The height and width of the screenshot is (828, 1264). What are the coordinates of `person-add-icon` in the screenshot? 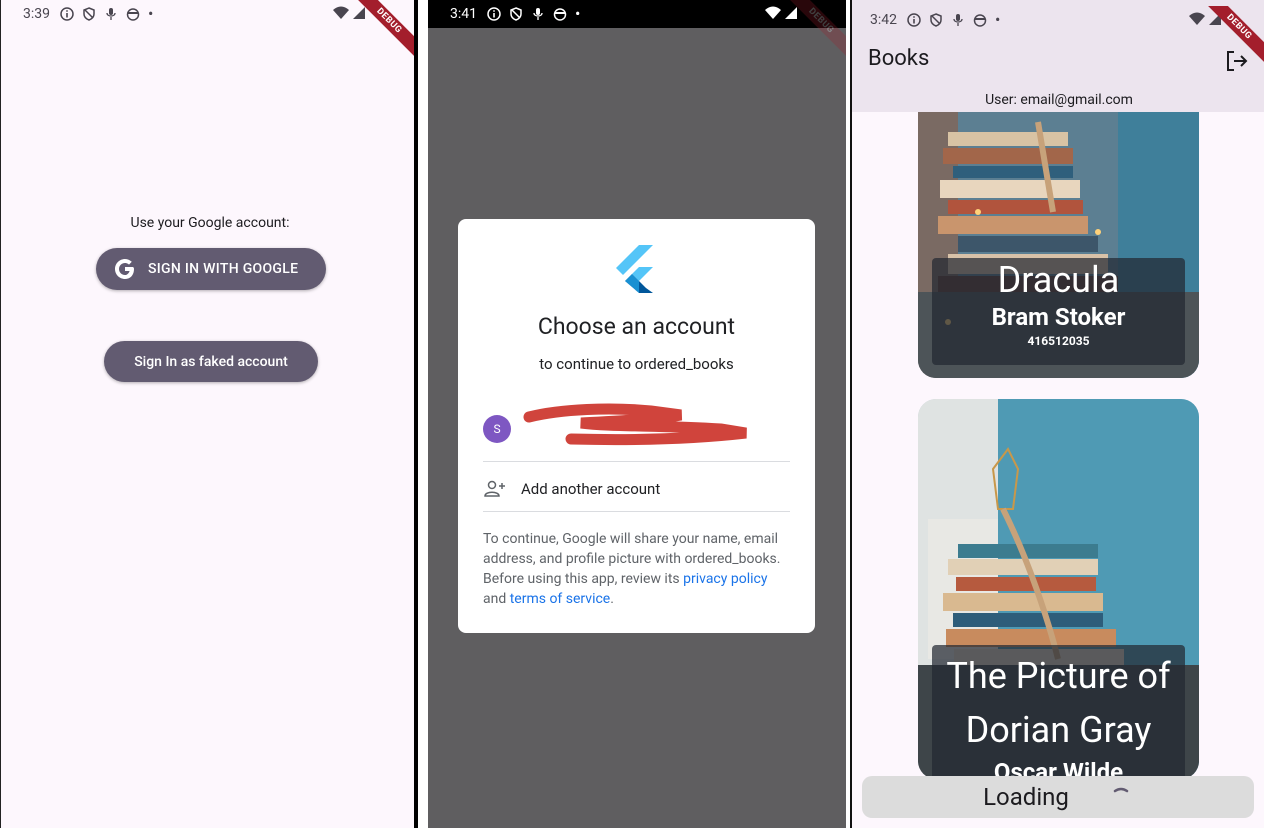 It's located at (494, 488).